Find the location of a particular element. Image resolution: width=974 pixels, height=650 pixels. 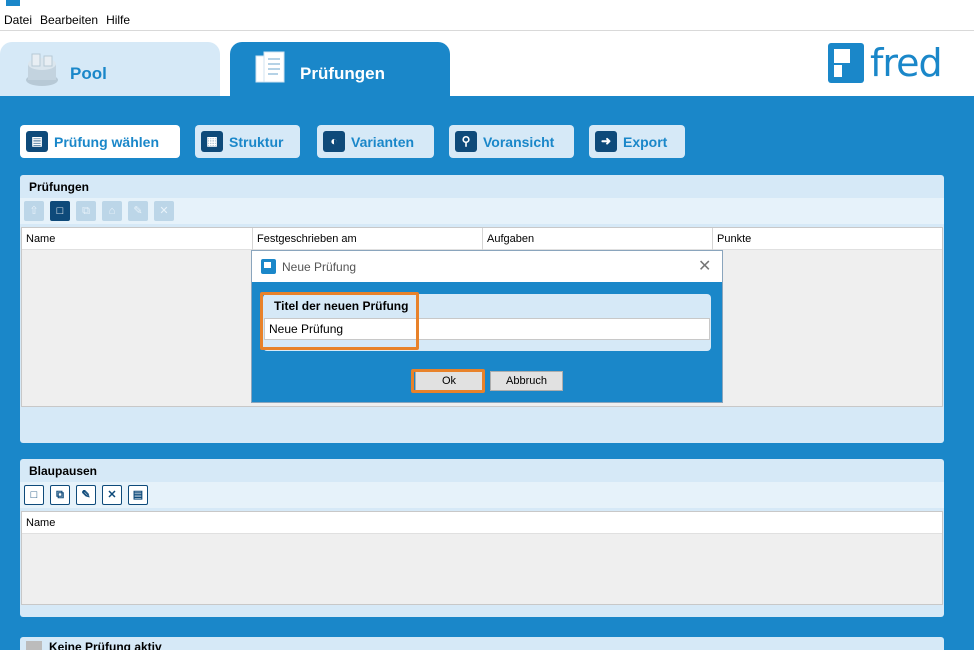

menu-hilfe: Hilfe is located at coordinates (118, 20).